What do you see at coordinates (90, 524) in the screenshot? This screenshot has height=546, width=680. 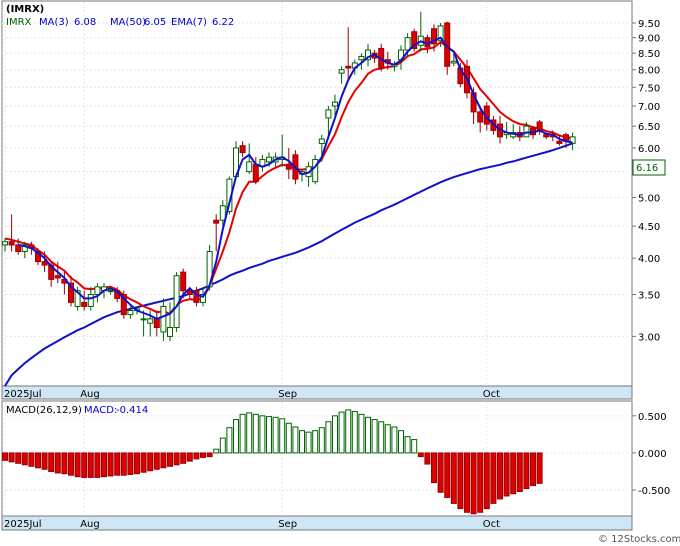 I see `macd-x-tick-label: Aug` at bounding box center [90, 524].